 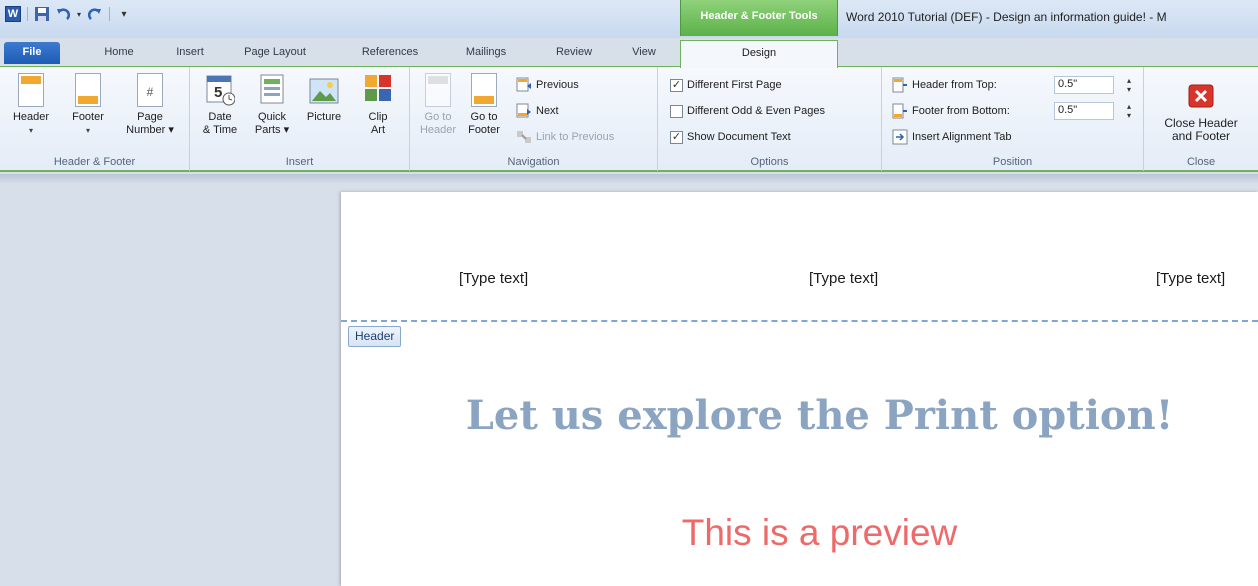 What do you see at coordinates (759, 18) in the screenshot?
I see `contextual-tab-group-title: Header & Footer Tools` at bounding box center [759, 18].